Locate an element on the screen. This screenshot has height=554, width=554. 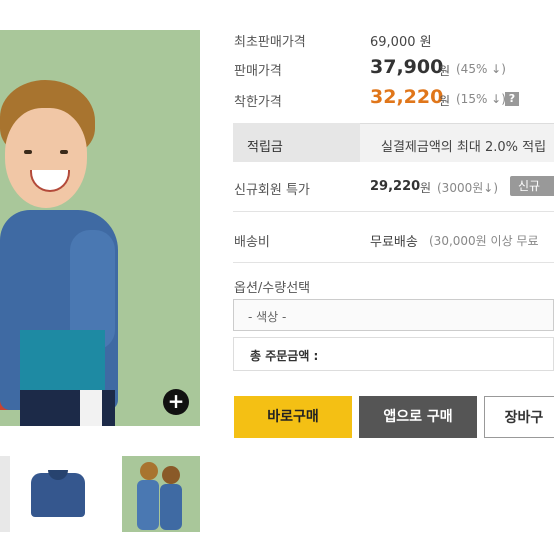
new-member-unit: 원 is located at coordinates (426, 188).